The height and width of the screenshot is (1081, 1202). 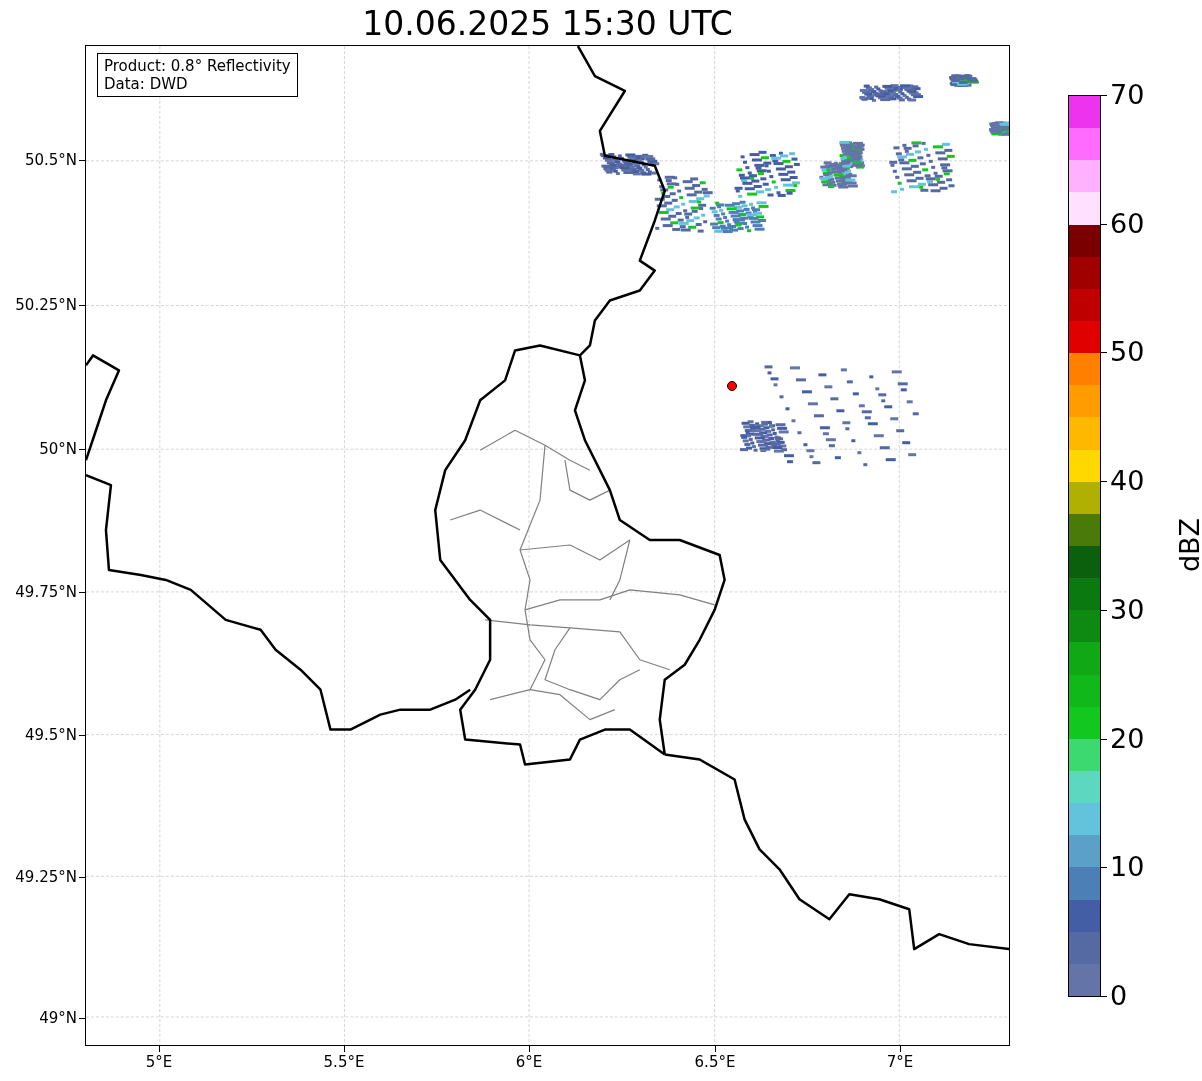 I want to click on axis-tick-label: 49°N, so click(x=58, y=1018).